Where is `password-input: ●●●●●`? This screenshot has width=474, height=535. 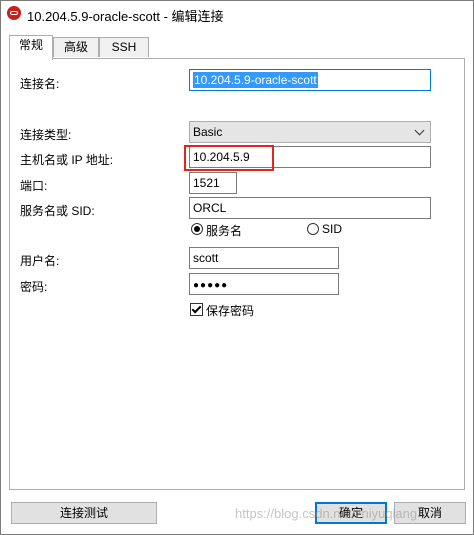
password-input: ●●●●● is located at coordinates (264, 284).